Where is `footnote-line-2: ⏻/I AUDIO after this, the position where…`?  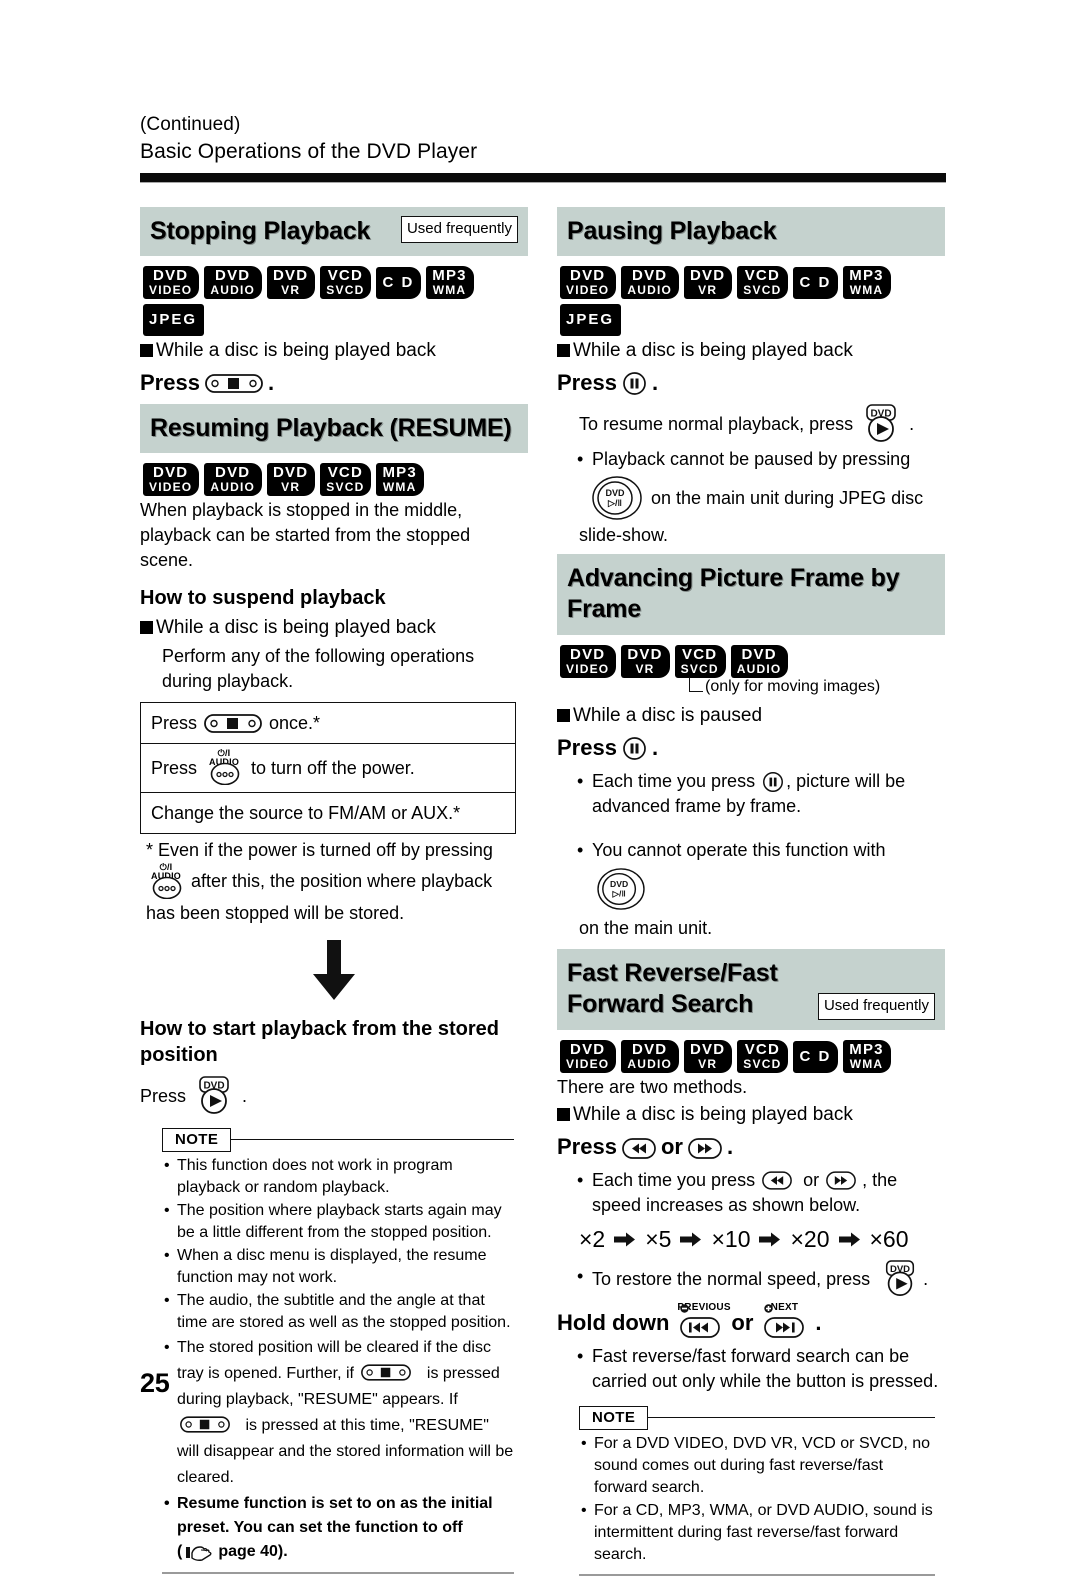
footnote-line-2: ⏻/I AUDIO after this, the position where… is located at coordinates (337, 881).